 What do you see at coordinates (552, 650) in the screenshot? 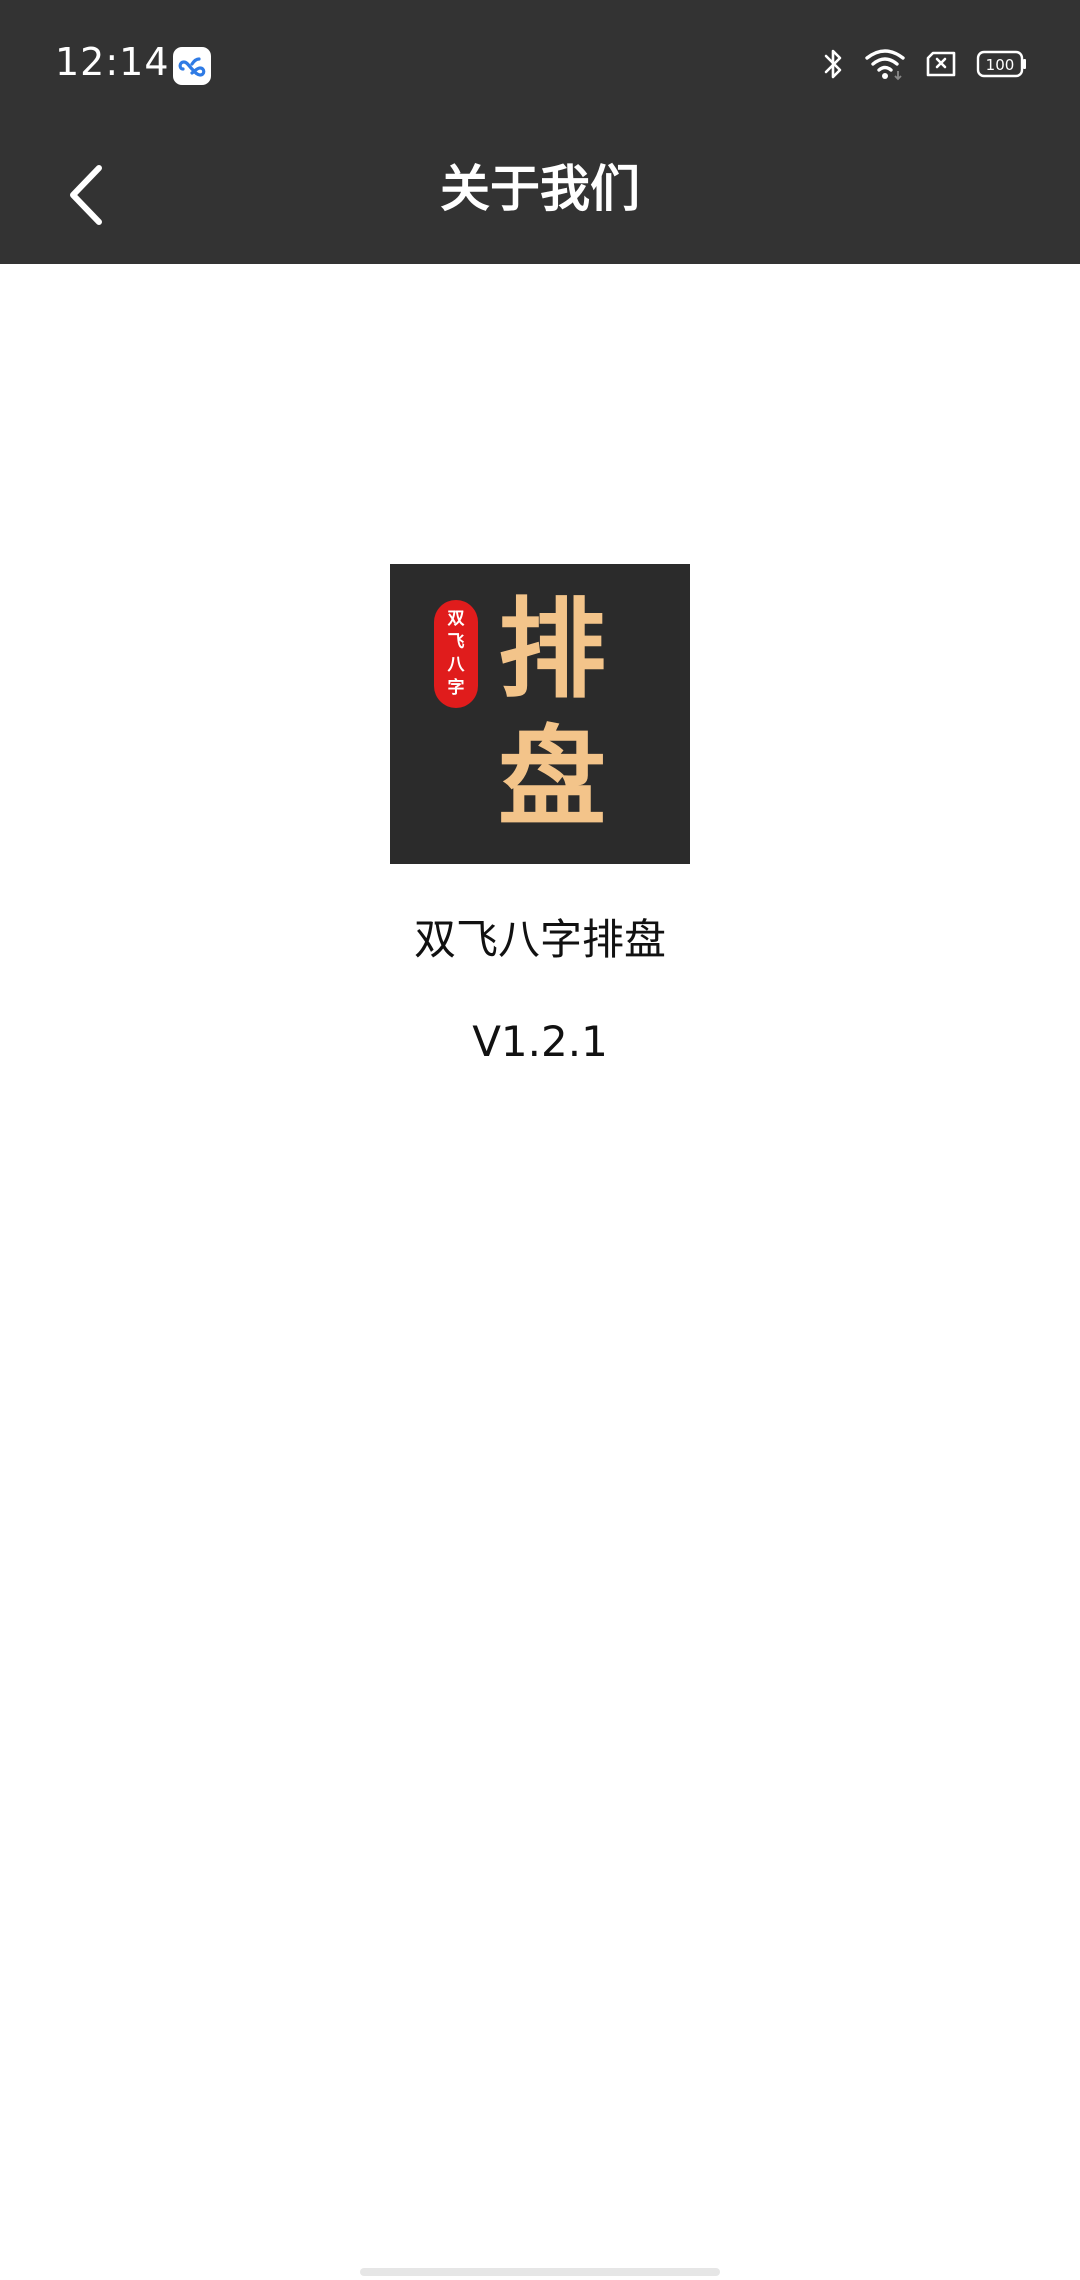
I see `logo-main-char: 排` at bounding box center [552, 650].